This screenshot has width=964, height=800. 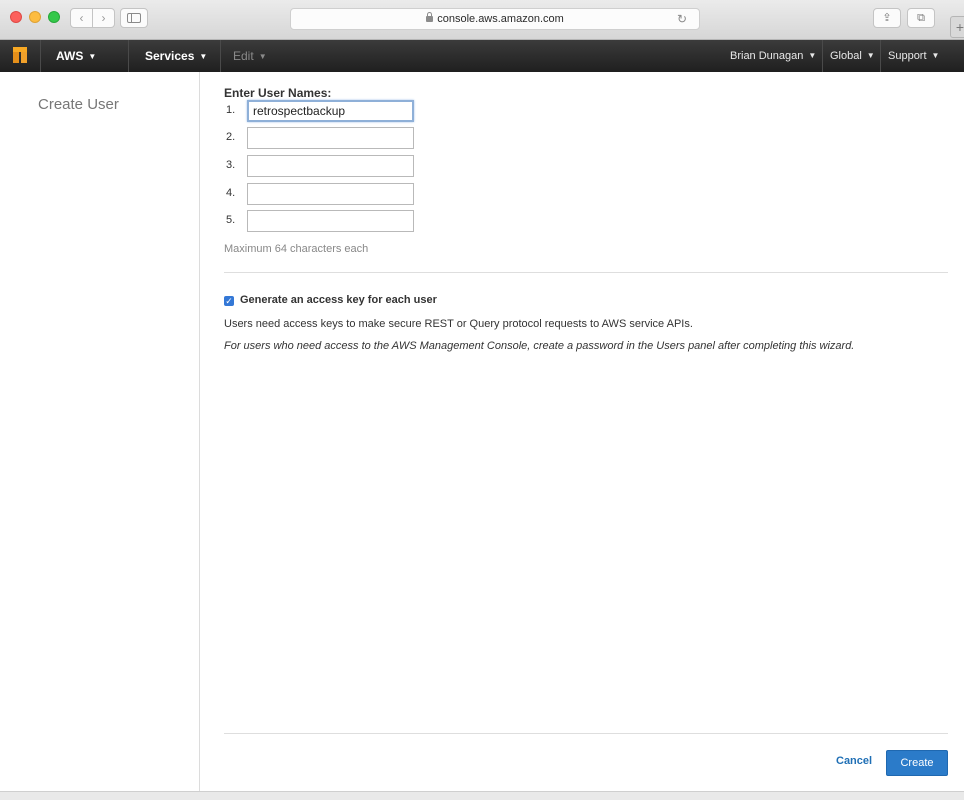 What do you see at coordinates (231, 110) in the screenshot?
I see `row-number: 1.` at bounding box center [231, 110].